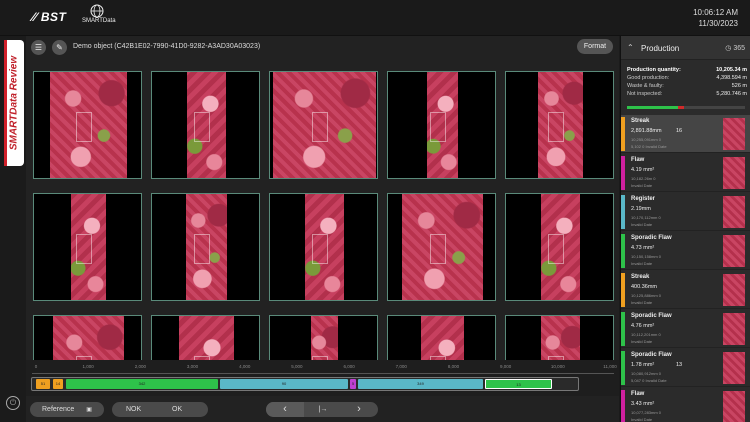 This screenshot has height=422, width=750. What do you see at coordinates (735, 48) in the screenshot?
I see `event-count: ◷ 365` at bounding box center [735, 48].